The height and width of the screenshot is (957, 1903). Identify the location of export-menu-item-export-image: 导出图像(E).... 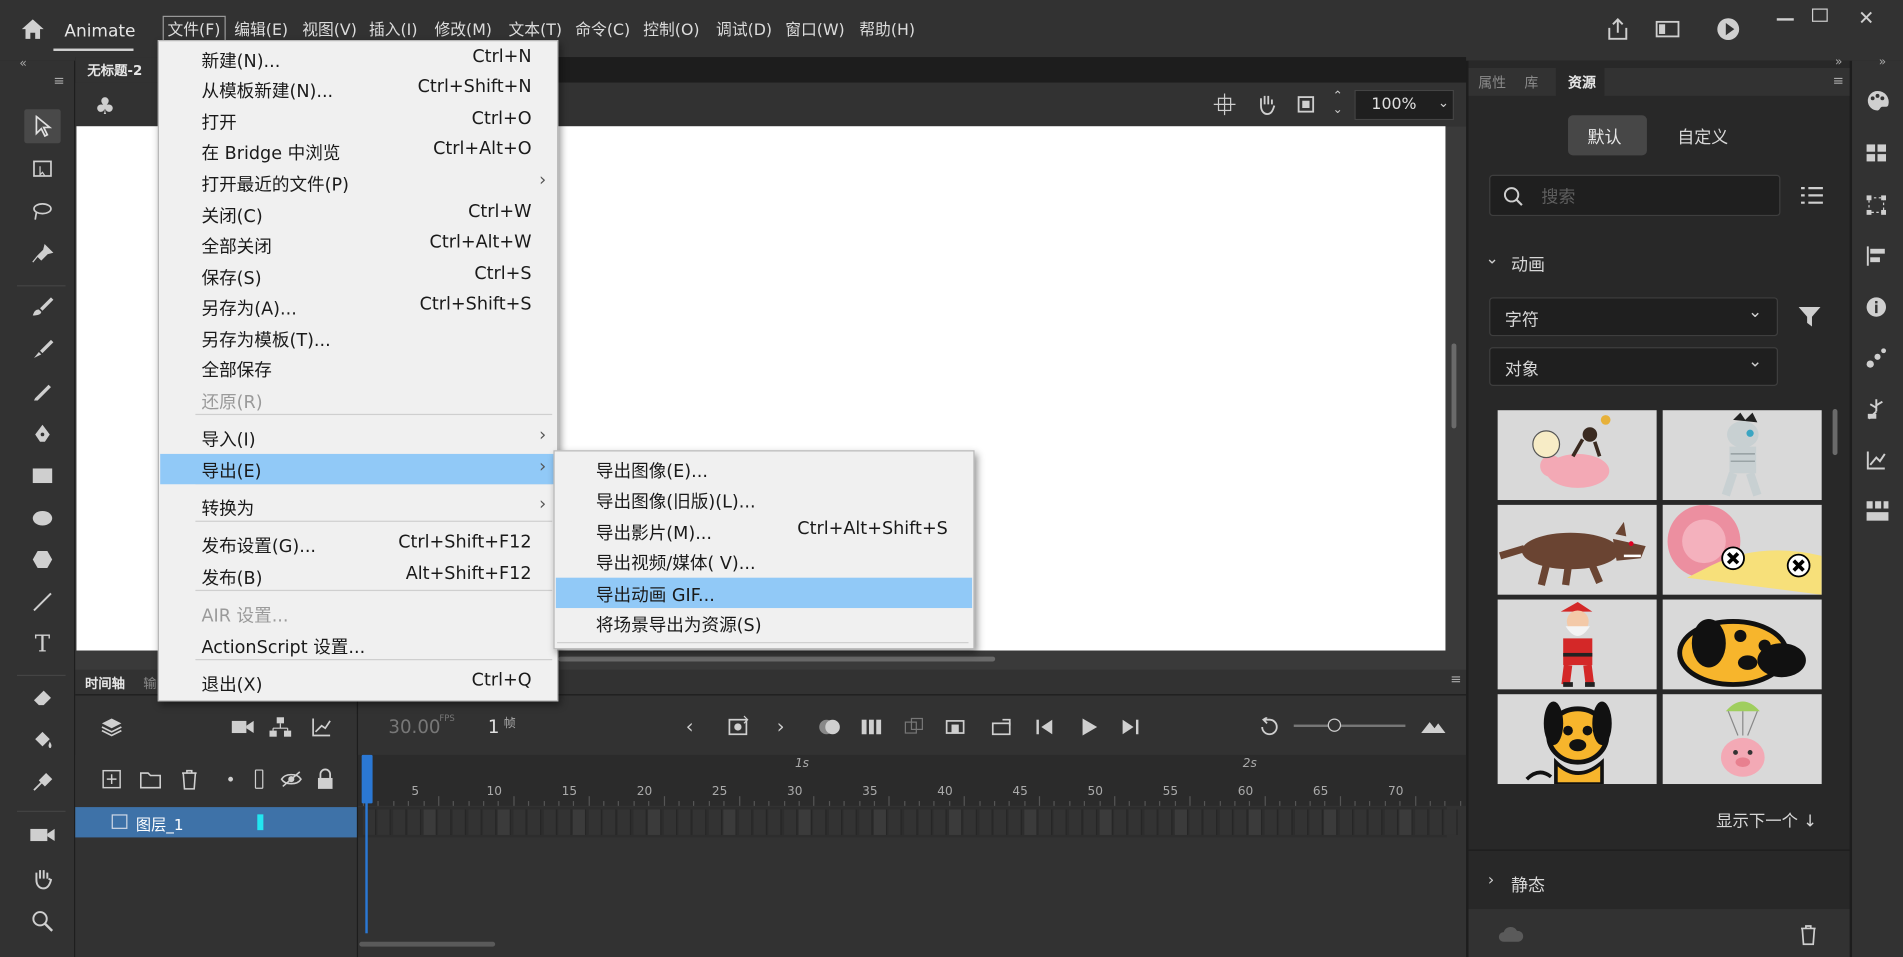
(764, 469).